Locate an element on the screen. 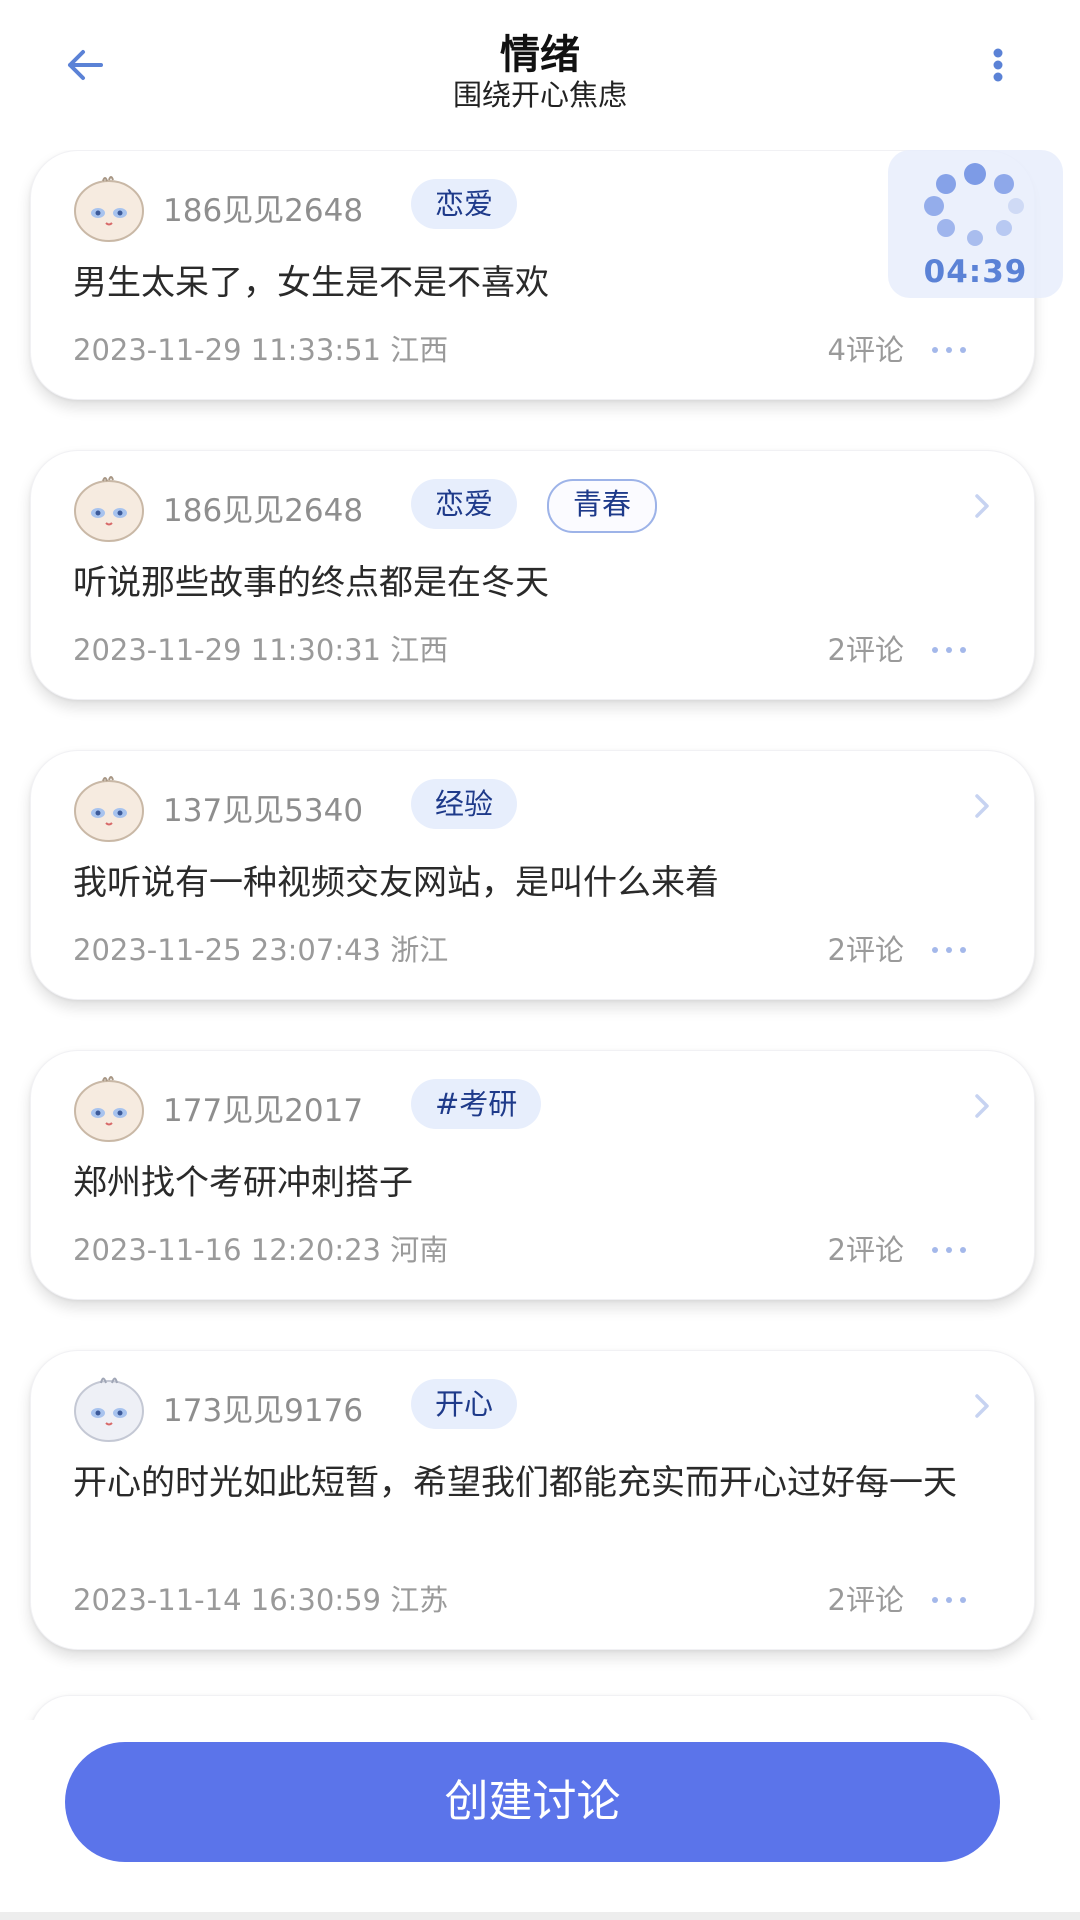 Image resolution: width=1080 pixels, height=1920 pixels. post-content: 男生太呆了，女生是不是不喜欢 is located at coordinates (538, 283).